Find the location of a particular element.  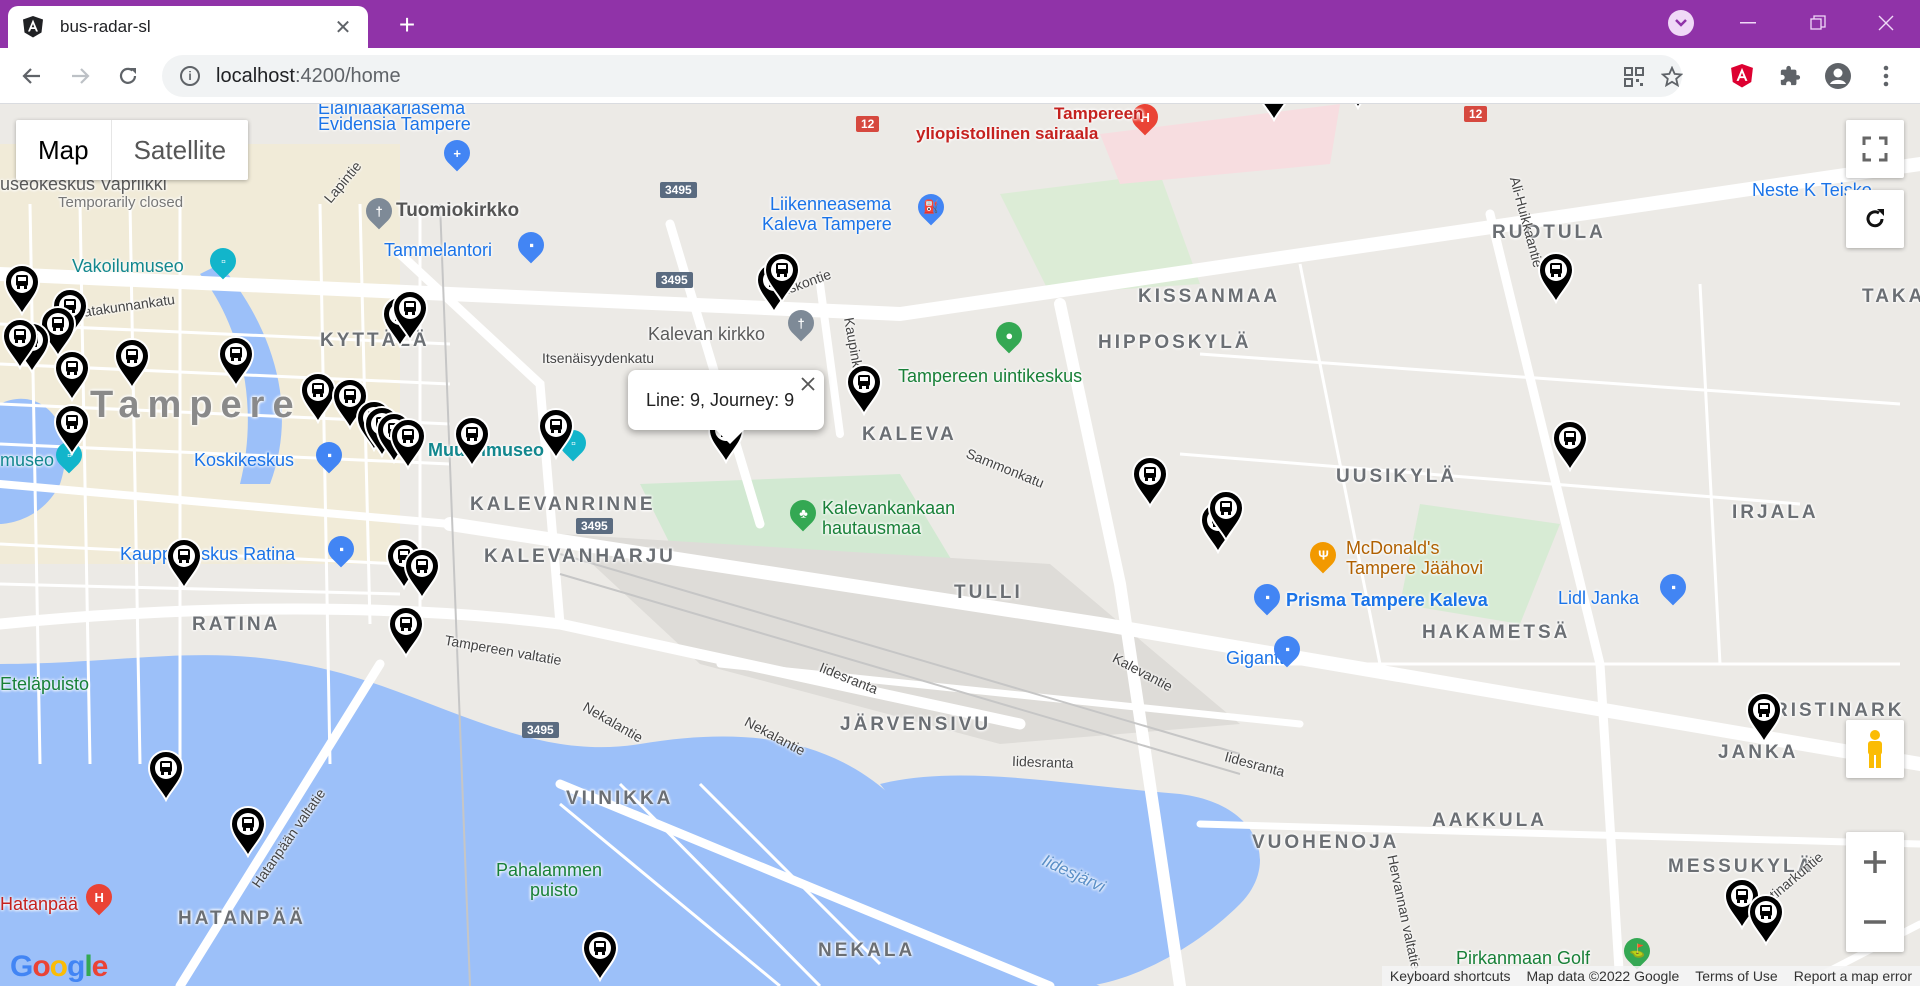

poi-label: Hatanpää is located at coordinates (39, 904).